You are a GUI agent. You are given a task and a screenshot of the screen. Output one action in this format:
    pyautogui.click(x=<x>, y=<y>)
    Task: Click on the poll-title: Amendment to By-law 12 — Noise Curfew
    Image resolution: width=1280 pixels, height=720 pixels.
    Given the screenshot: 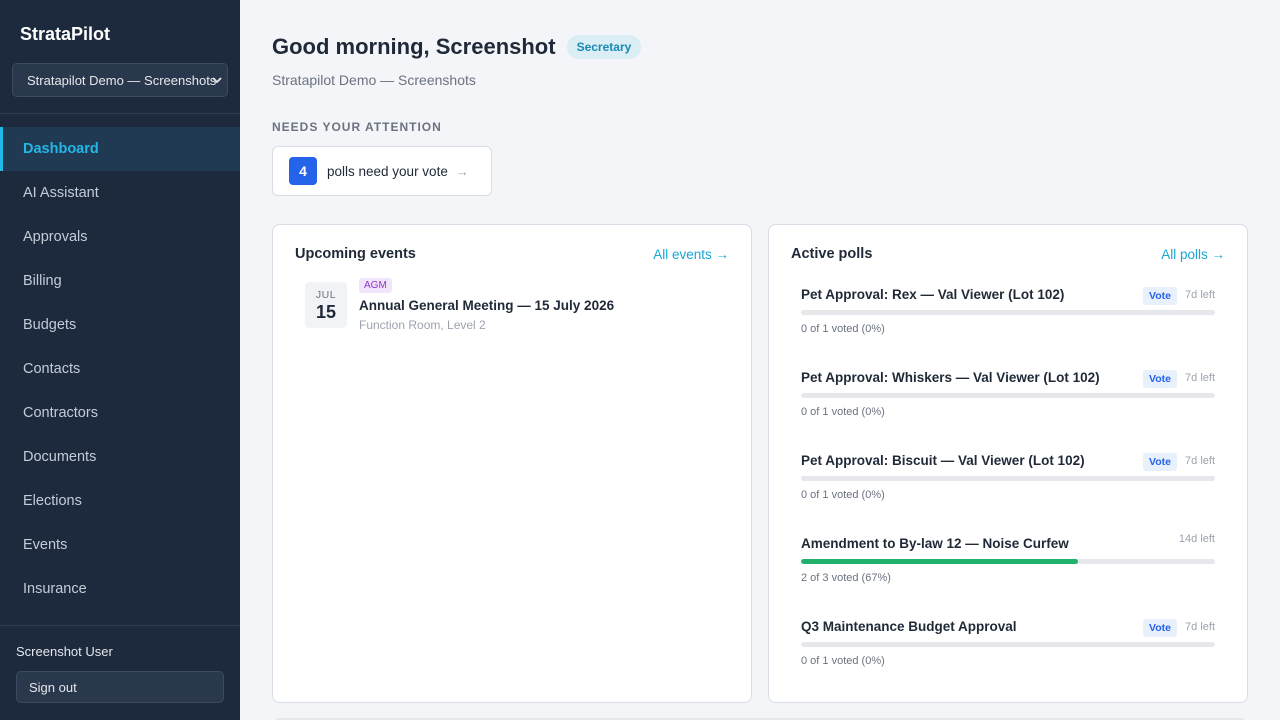 What is the action you would take?
    pyautogui.click(x=935, y=543)
    